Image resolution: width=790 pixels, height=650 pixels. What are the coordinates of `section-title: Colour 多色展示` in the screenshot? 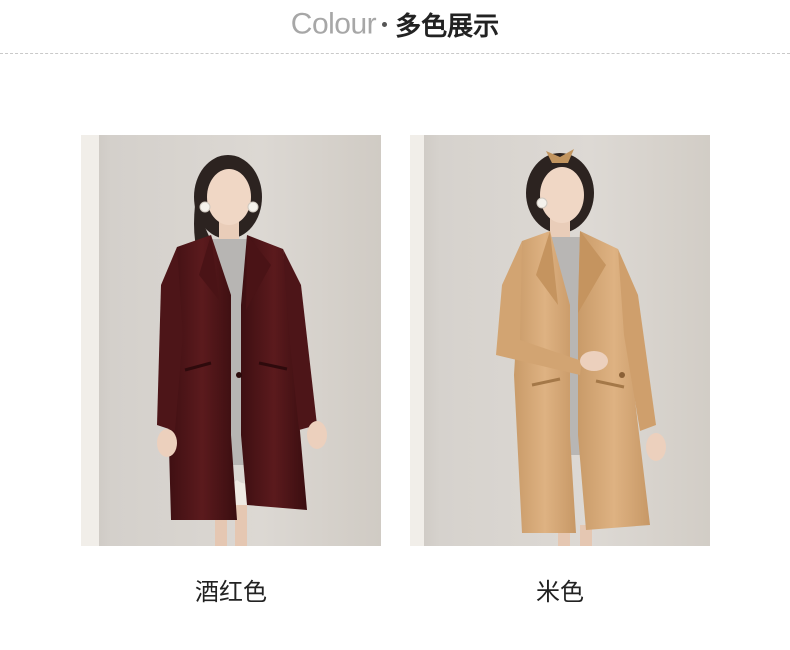 It's located at (395, 24).